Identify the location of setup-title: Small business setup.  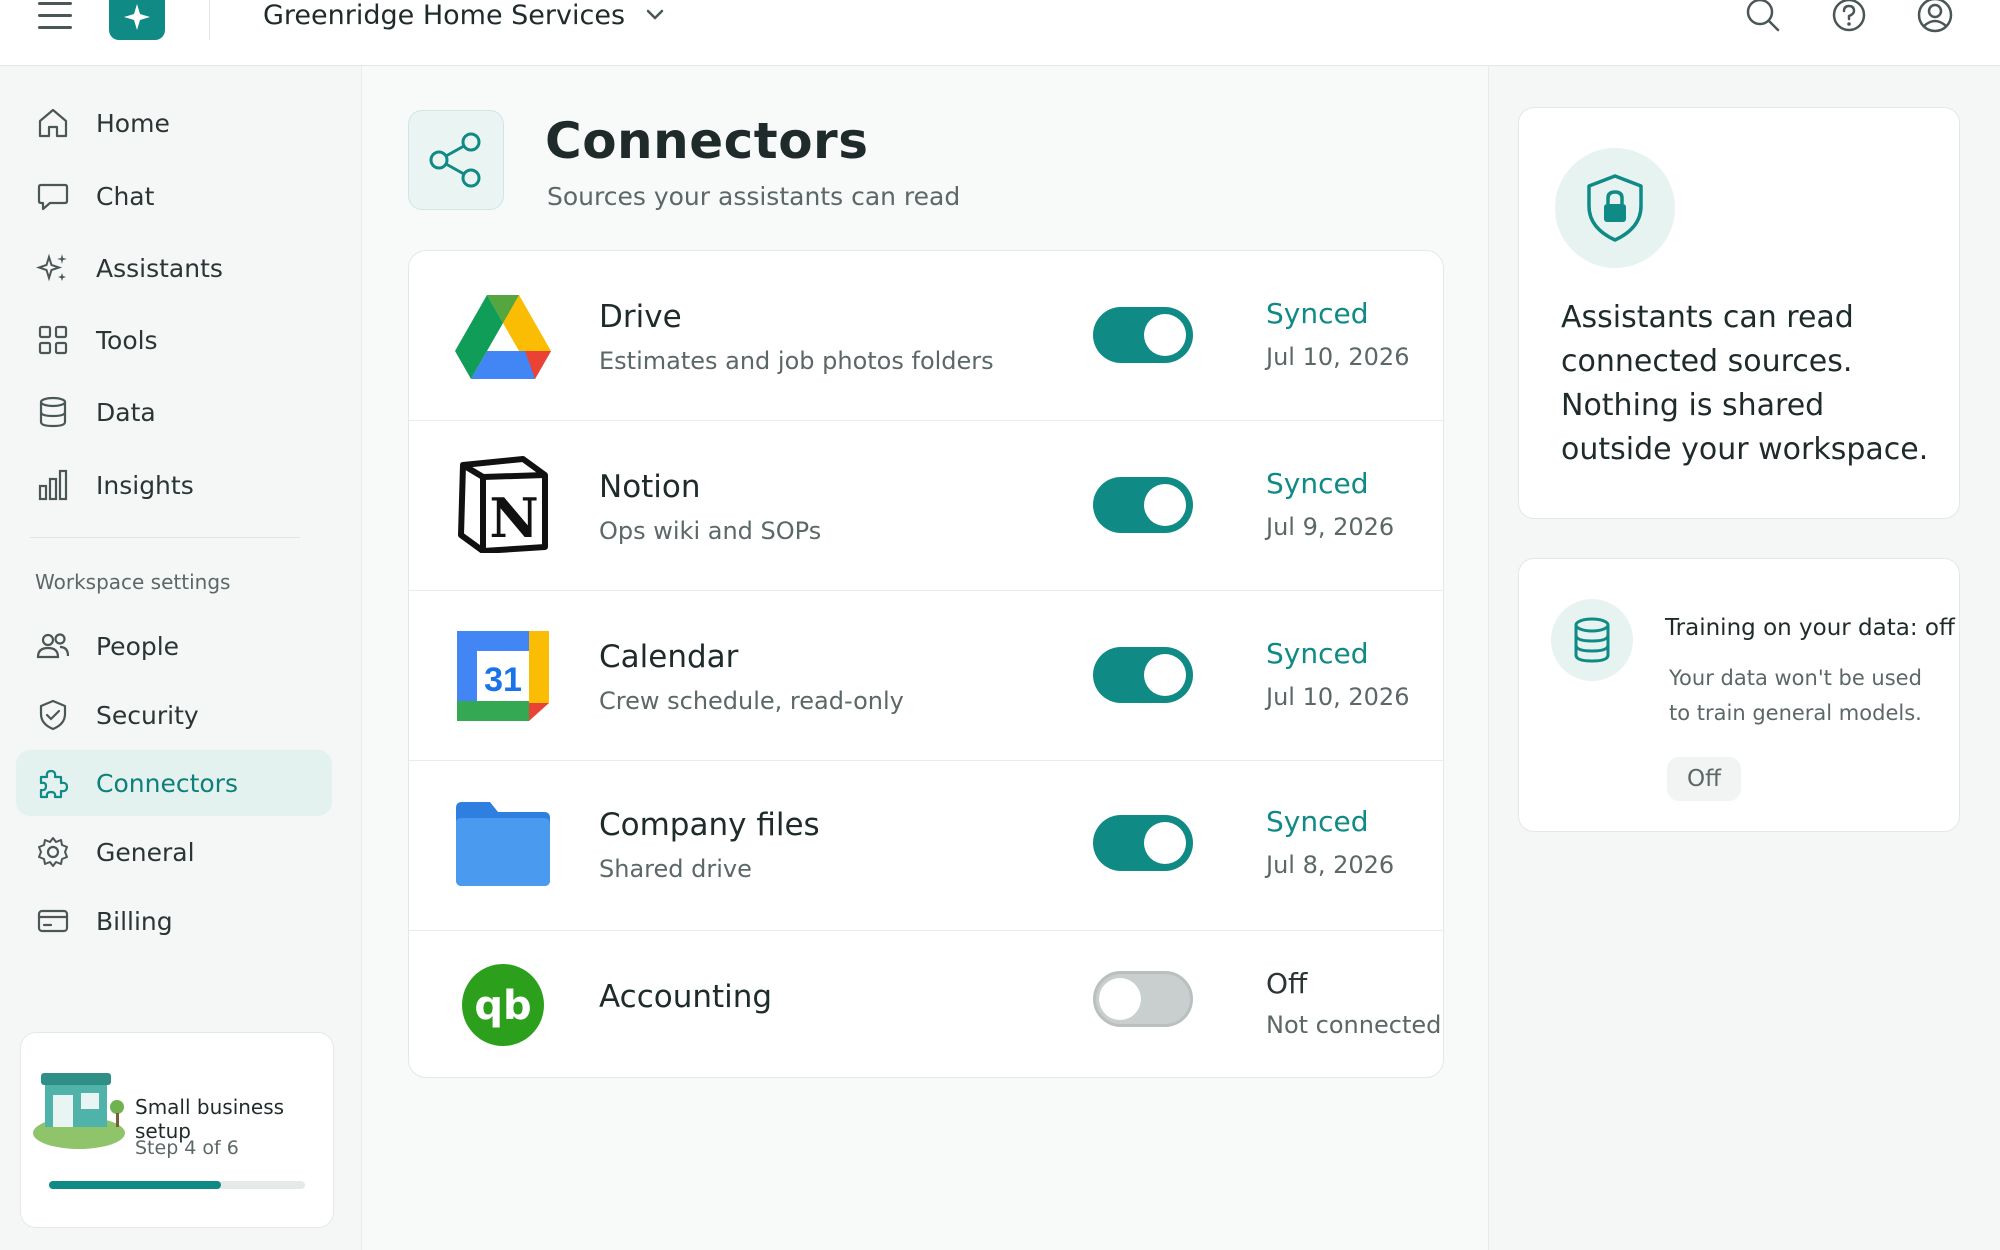
(210, 1119).